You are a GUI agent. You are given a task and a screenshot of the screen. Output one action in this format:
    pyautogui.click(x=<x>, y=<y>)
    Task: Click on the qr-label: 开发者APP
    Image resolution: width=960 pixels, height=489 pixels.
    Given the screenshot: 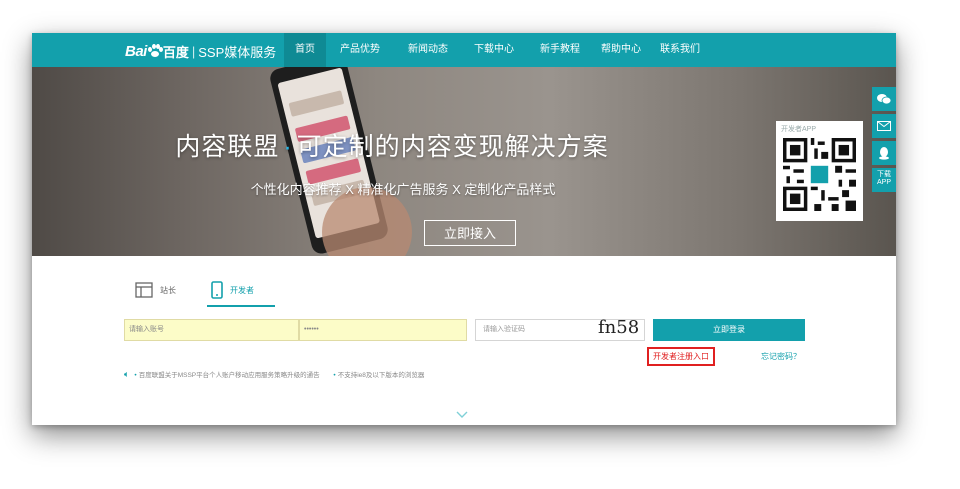 What is the action you would take?
    pyautogui.click(x=799, y=129)
    